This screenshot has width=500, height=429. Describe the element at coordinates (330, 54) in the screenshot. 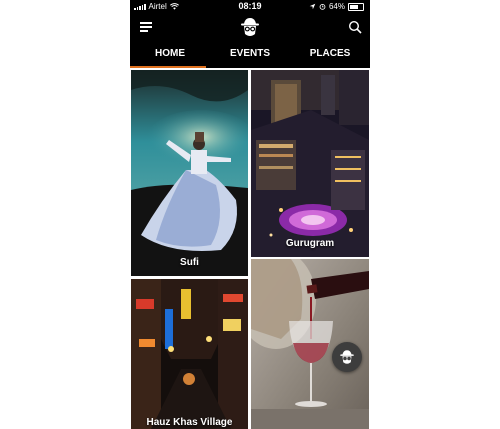

I see `tab-places: PLACES` at that location.